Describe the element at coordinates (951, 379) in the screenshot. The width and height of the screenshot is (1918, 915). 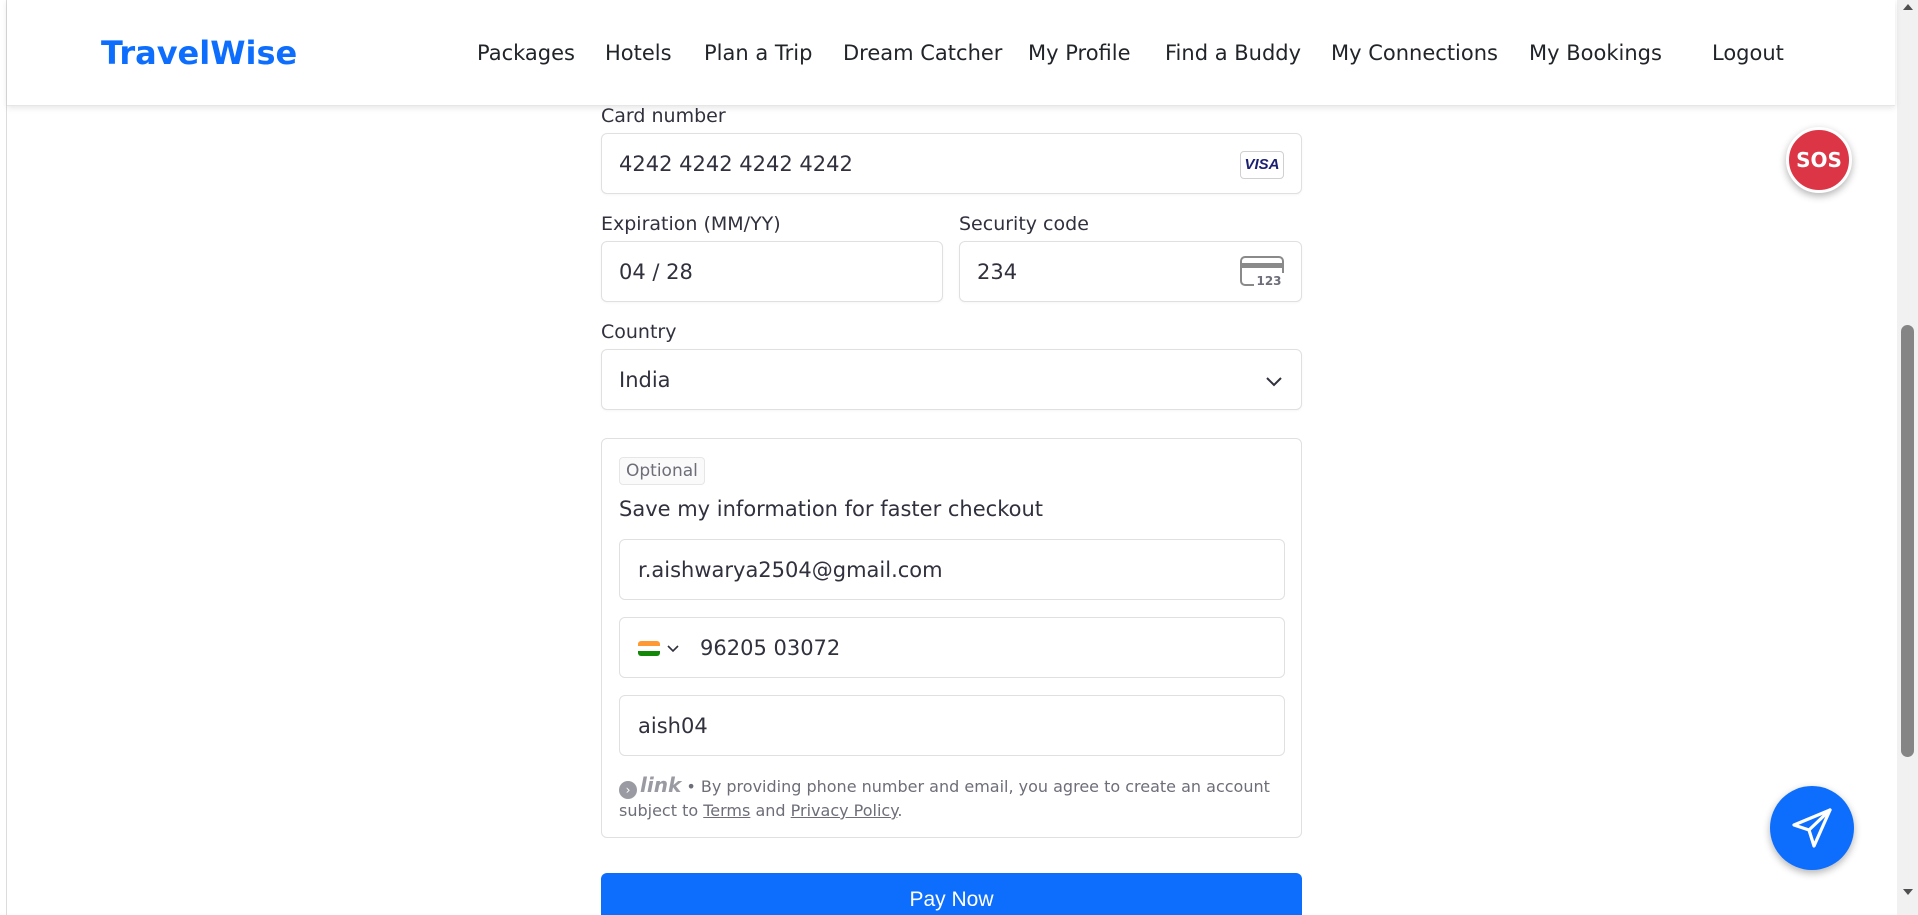
I see `country-select: India` at that location.